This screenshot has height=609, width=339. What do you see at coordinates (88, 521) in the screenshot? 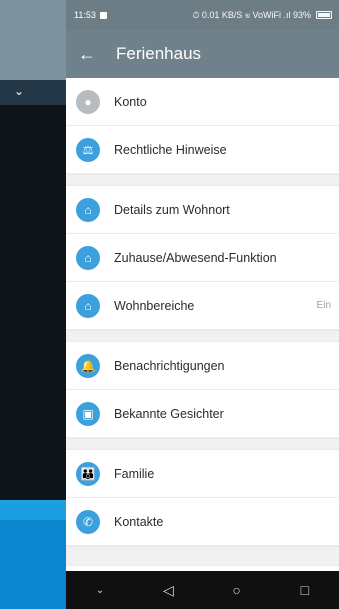
I see `phone-icon: ✆` at bounding box center [88, 521].